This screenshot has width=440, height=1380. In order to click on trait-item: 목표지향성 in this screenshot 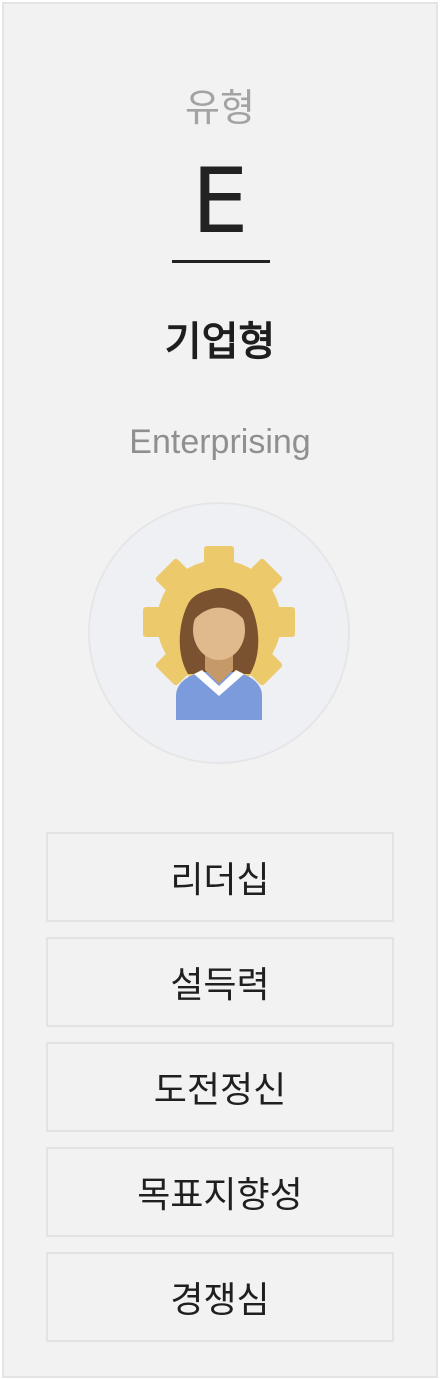, I will do `click(220, 1192)`.